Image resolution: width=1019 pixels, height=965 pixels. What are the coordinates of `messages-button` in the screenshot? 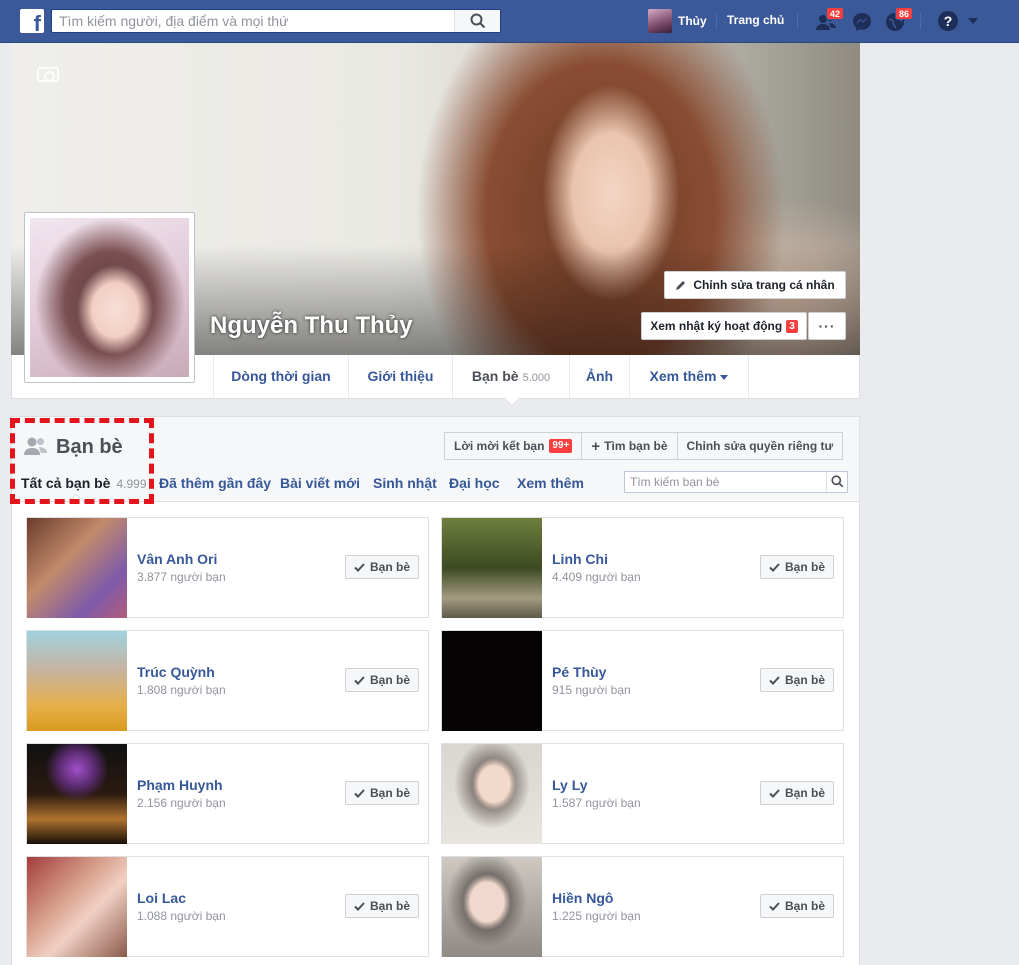 It's located at (862, 22).